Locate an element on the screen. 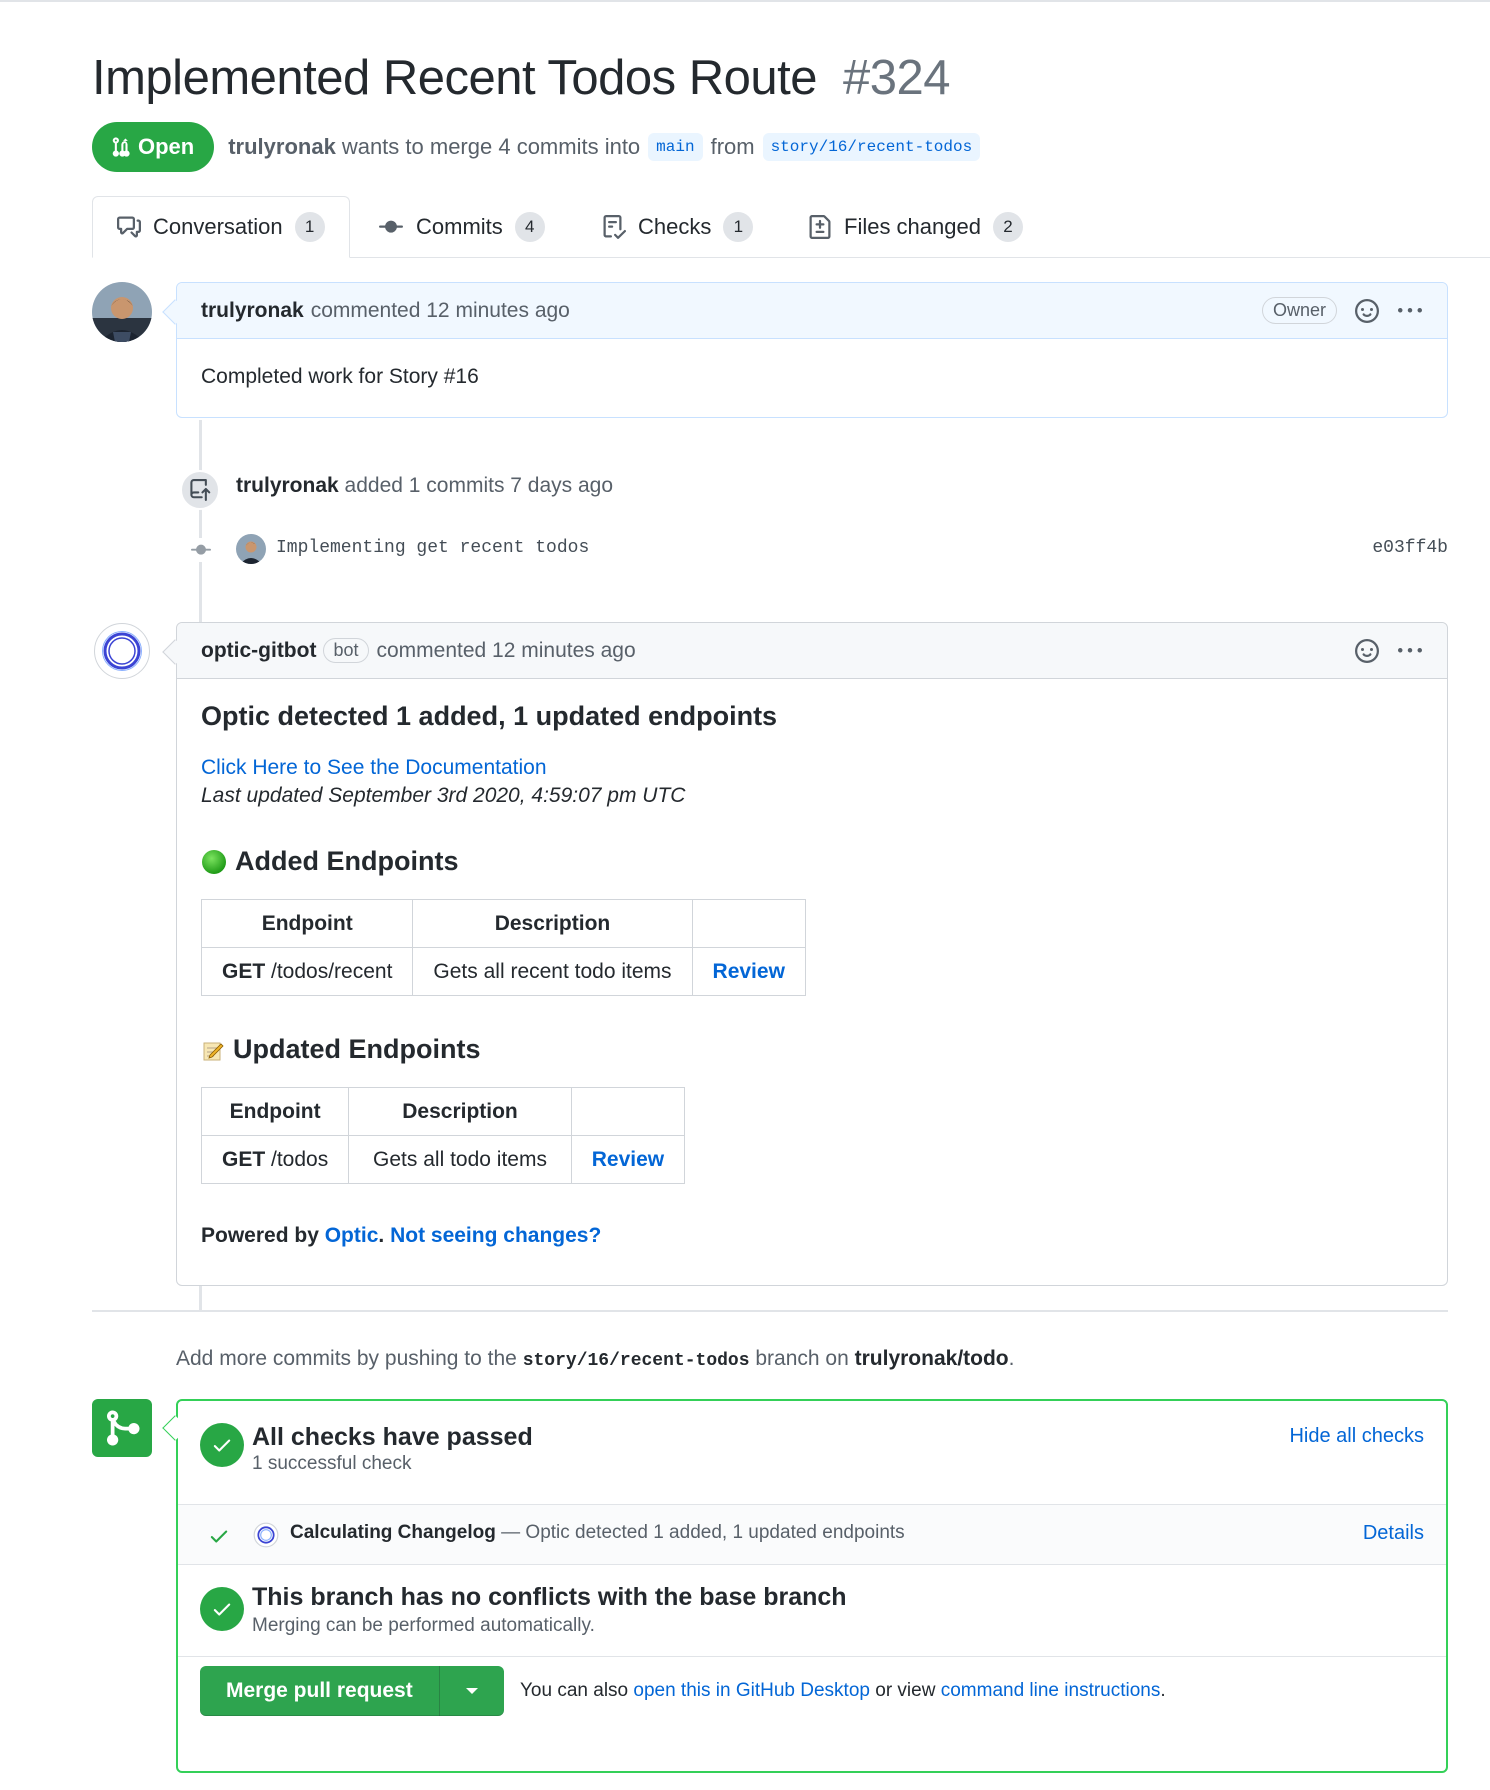 Image resolution: width=1490 pixels, height=1790 pixels. action-header is located at coordinates (628, 1111).